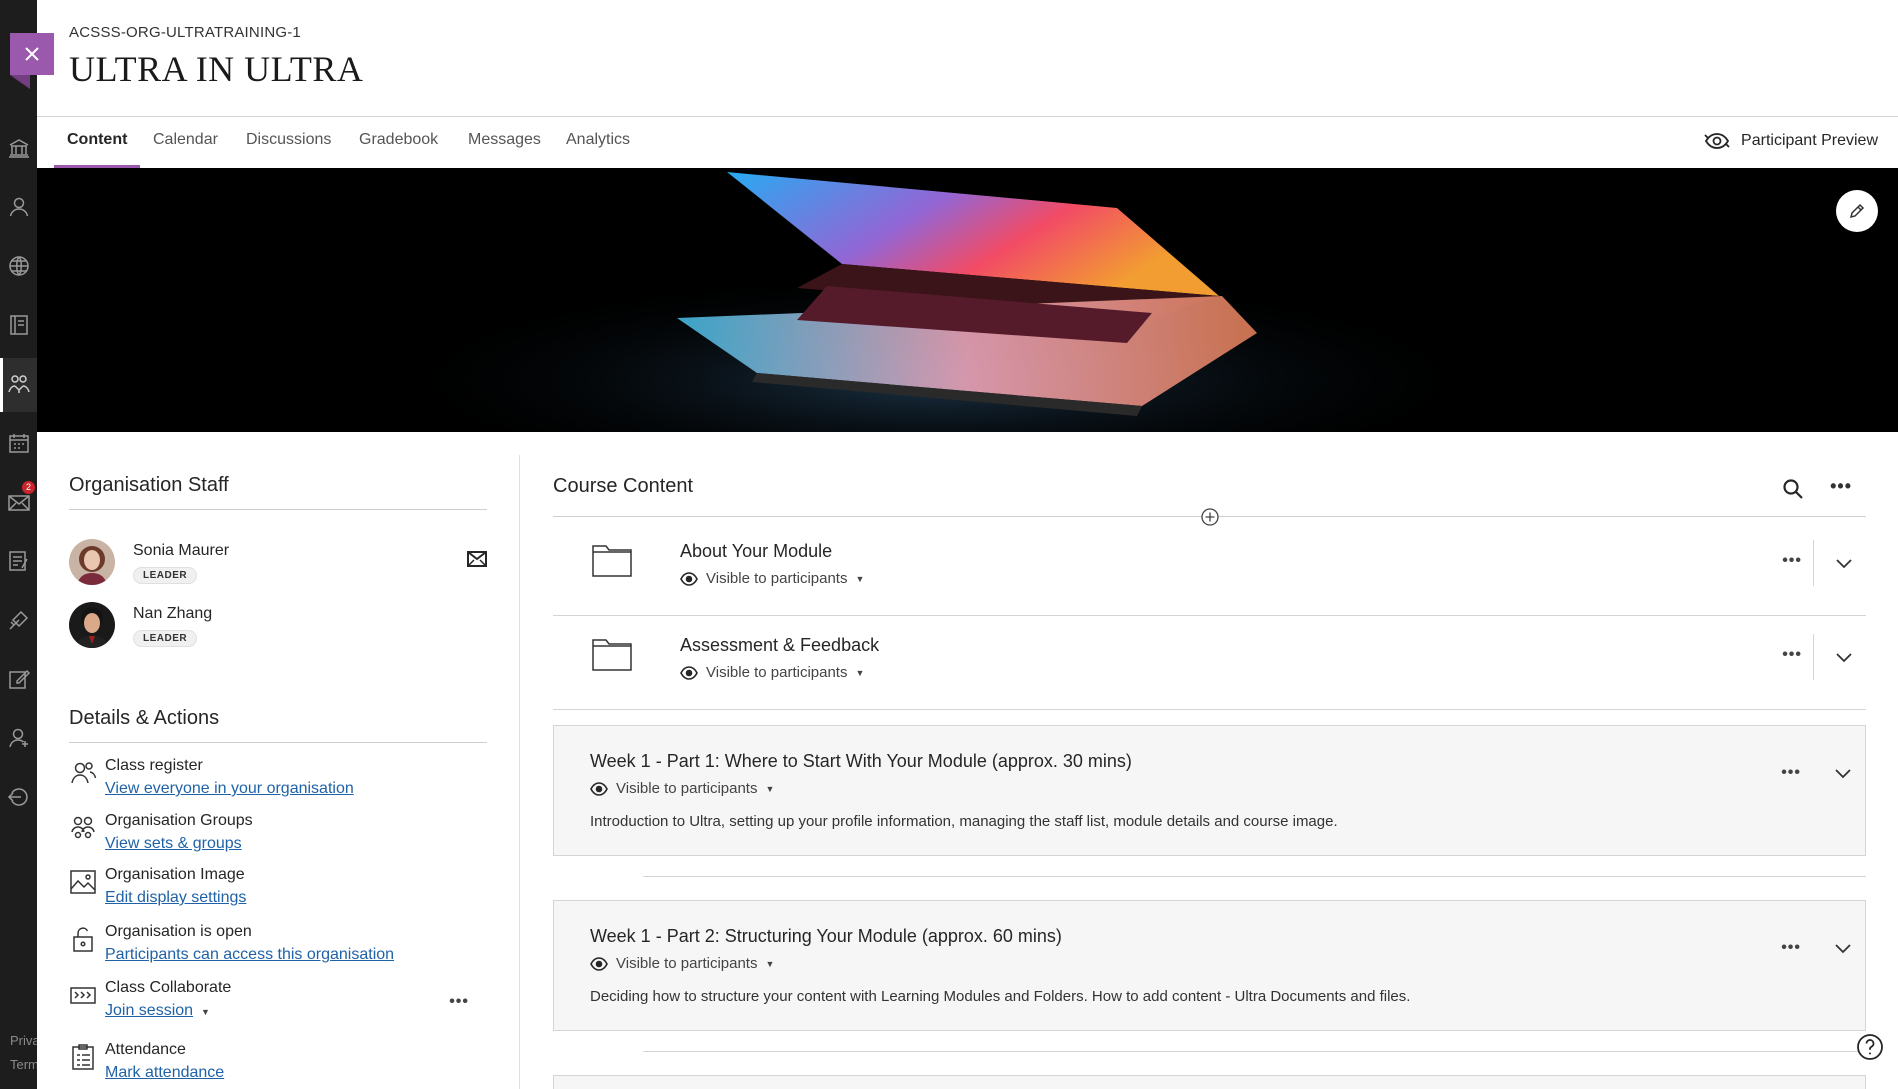  Describe the element at coordinates (779, 645) in the screenshot. I see `folder-title: Assessment & Feedback` at that location.